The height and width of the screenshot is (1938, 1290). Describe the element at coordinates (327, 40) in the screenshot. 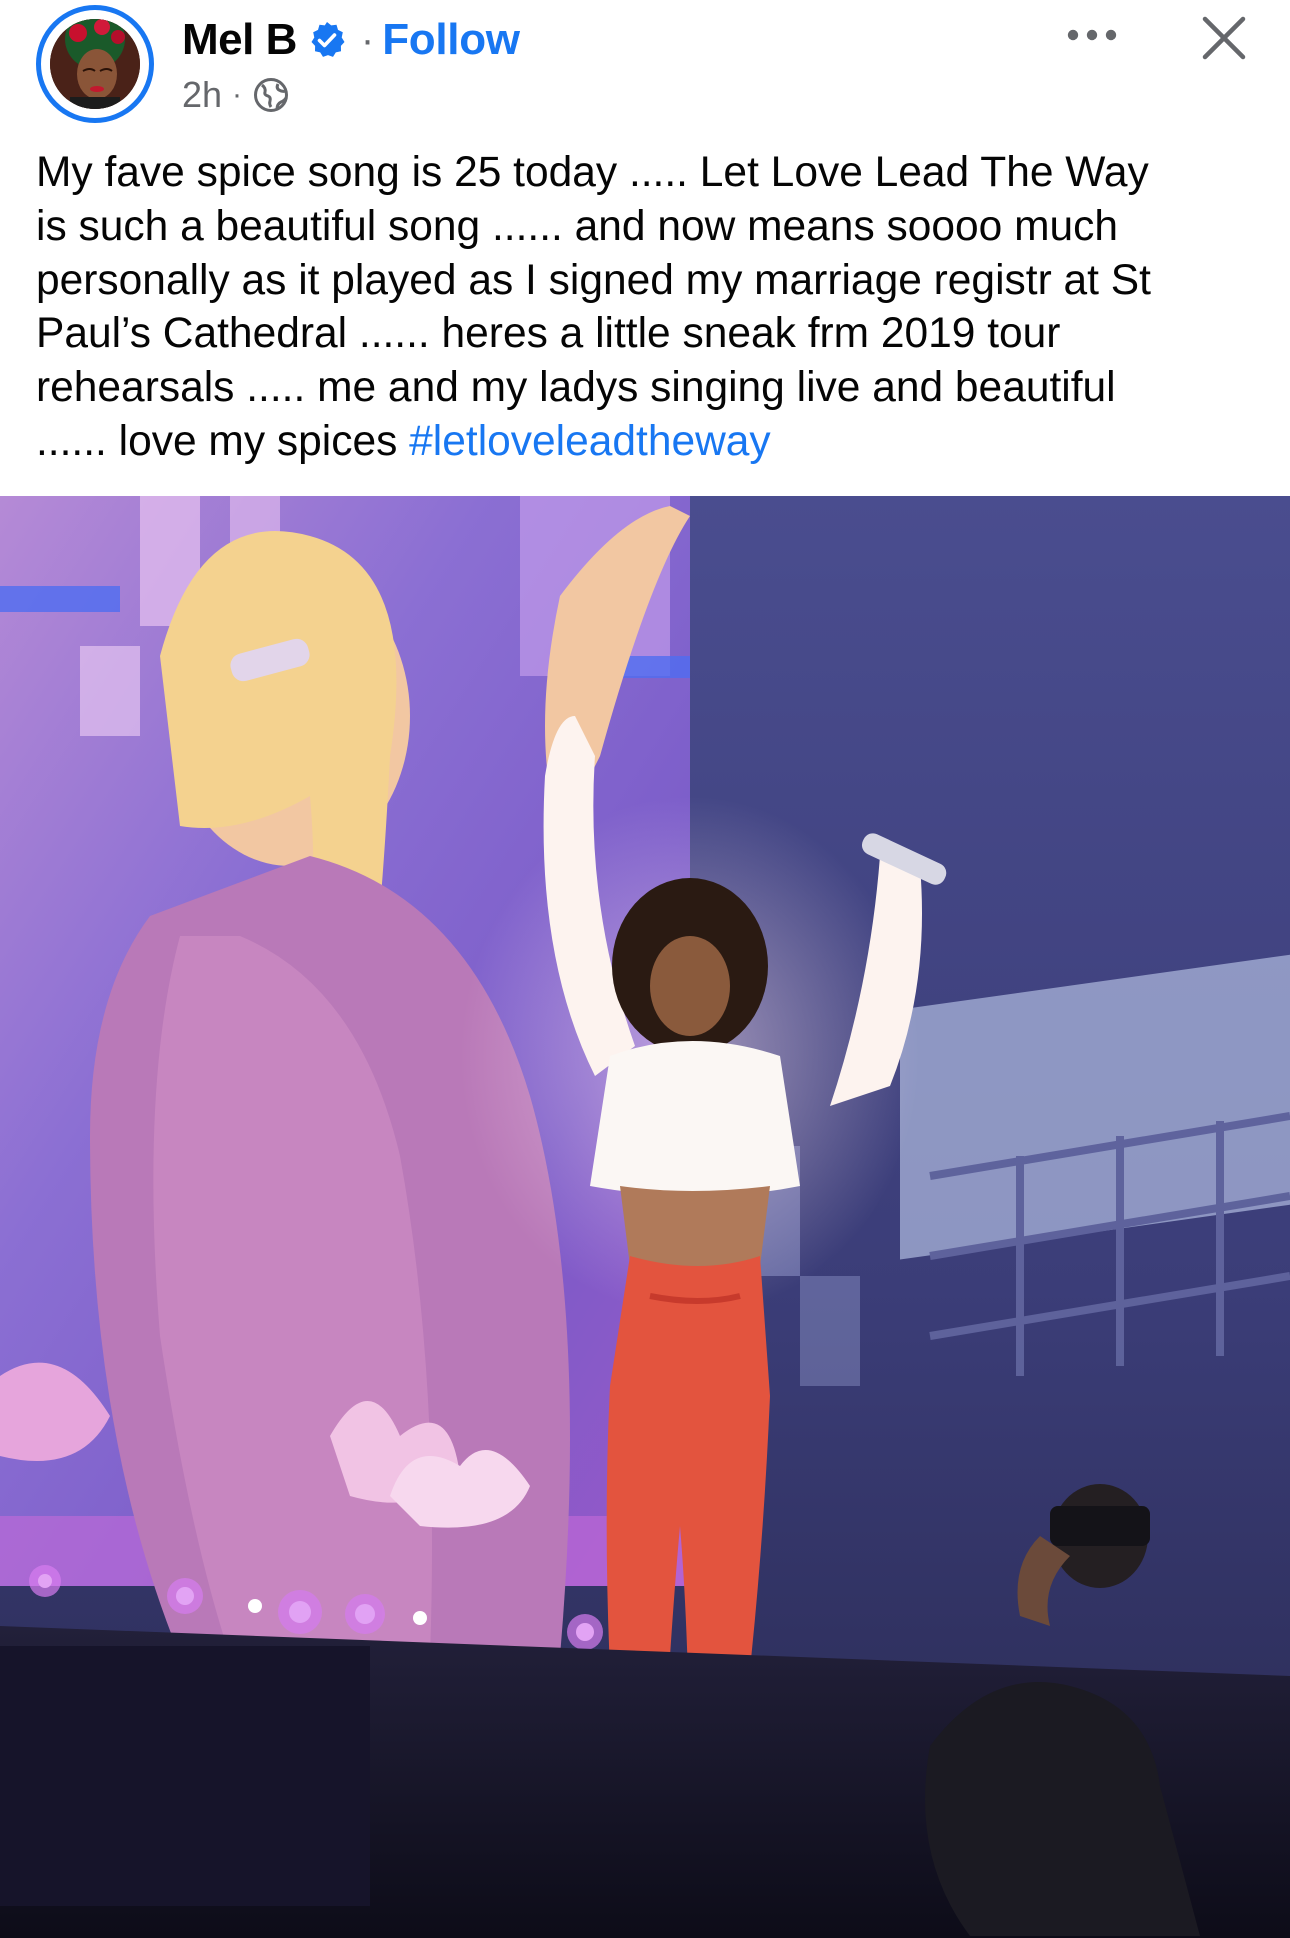

I see `verified-badge-icon` at that location.